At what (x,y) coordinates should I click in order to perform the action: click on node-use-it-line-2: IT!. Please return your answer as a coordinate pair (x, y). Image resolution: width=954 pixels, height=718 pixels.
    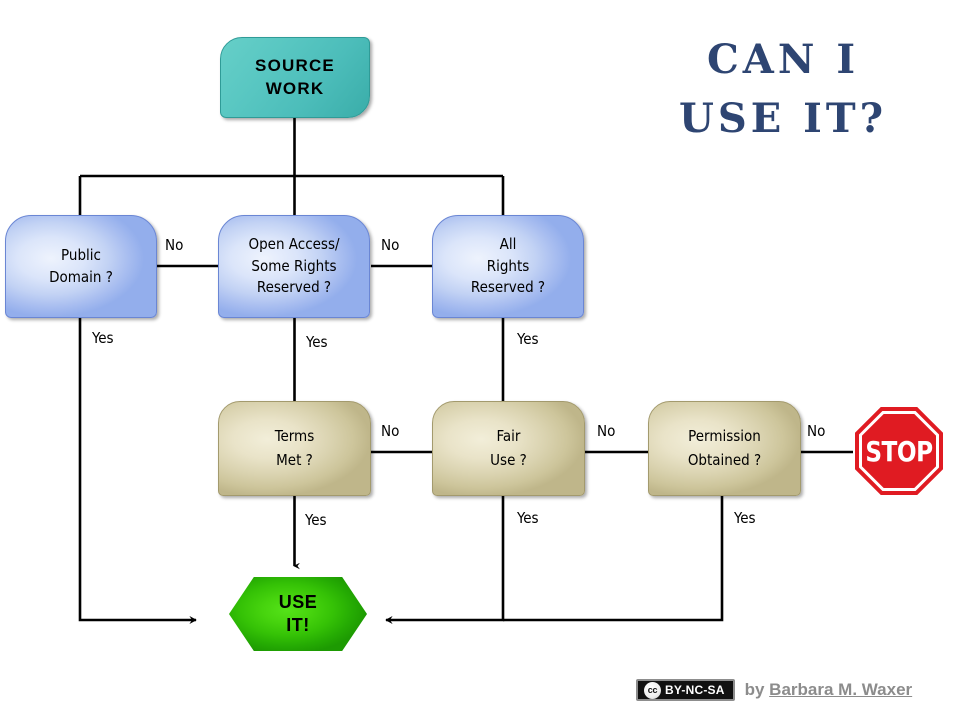
    Looking at the image, I should click on (298, 625).